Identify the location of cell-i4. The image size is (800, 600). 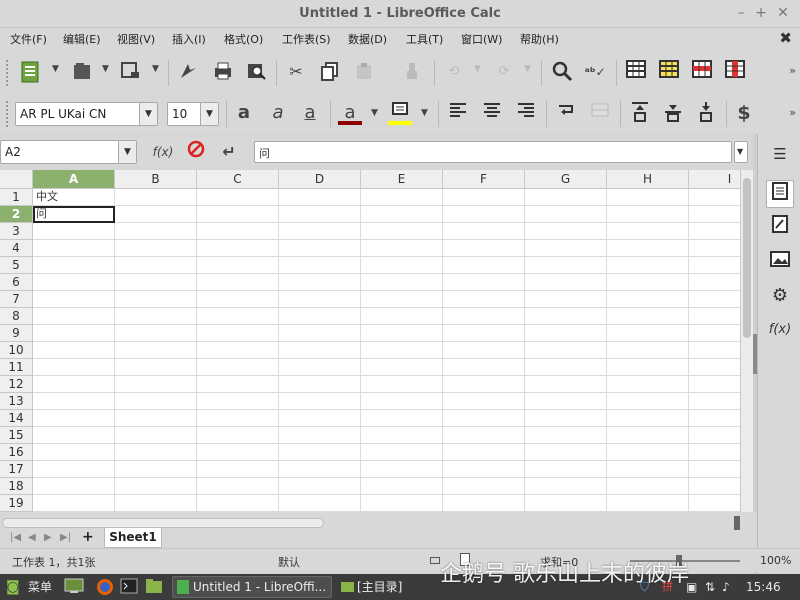
(714, 248).